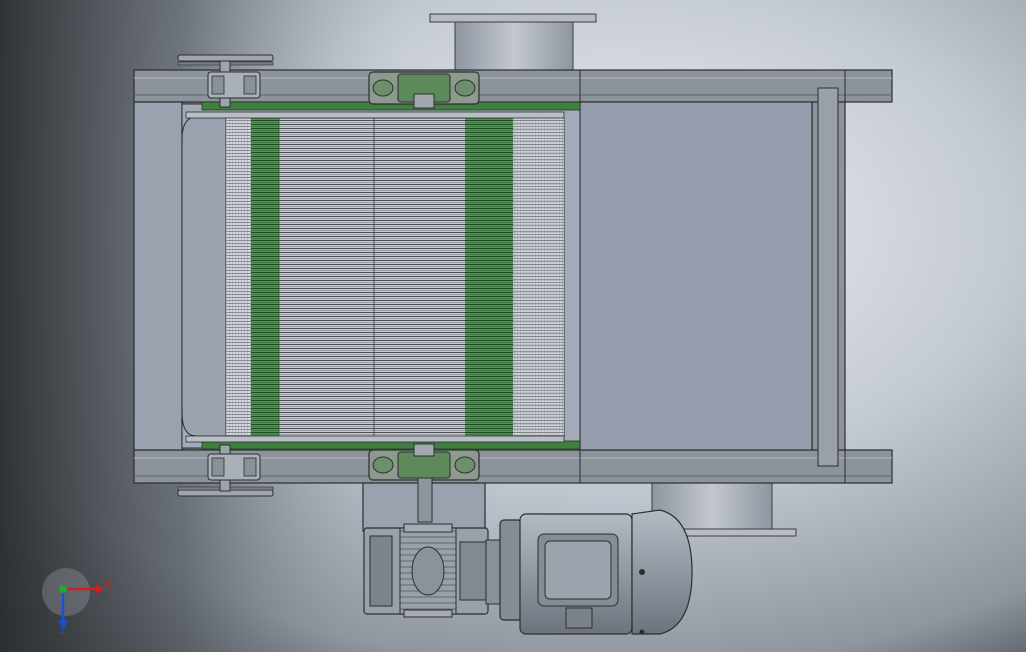 This screenshot has width=1026, height=652. What do you see at coordinates (424, 90) in the screenshot?
I see `pillow-block-bearing-top` at bounding box center [424, 90].